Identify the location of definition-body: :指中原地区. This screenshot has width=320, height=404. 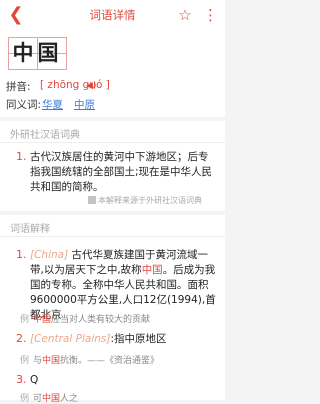
(138, 339).